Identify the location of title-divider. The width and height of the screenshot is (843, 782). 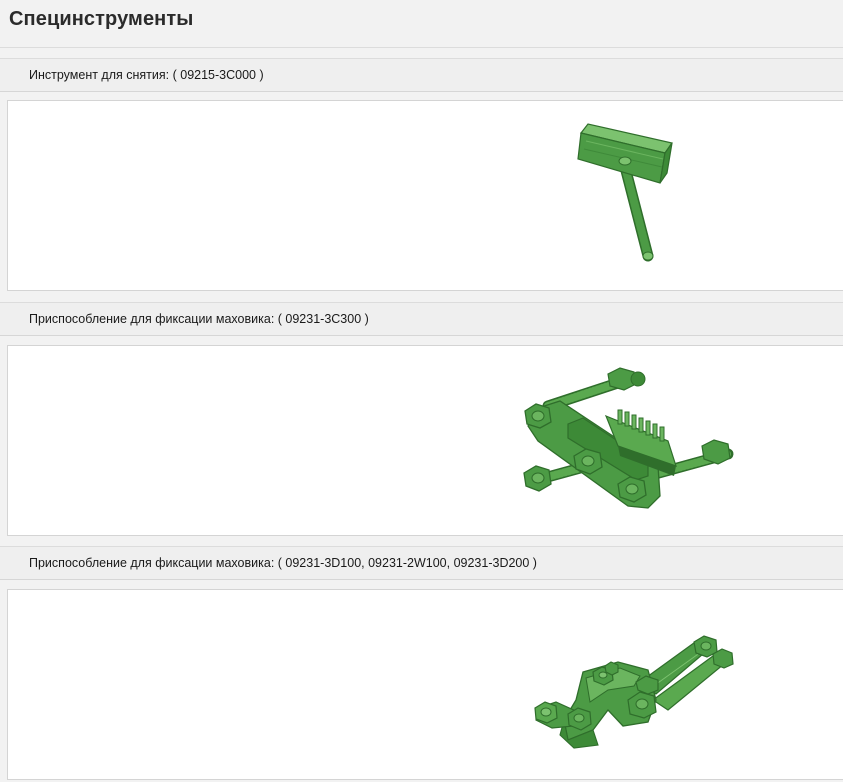
(421, 47).